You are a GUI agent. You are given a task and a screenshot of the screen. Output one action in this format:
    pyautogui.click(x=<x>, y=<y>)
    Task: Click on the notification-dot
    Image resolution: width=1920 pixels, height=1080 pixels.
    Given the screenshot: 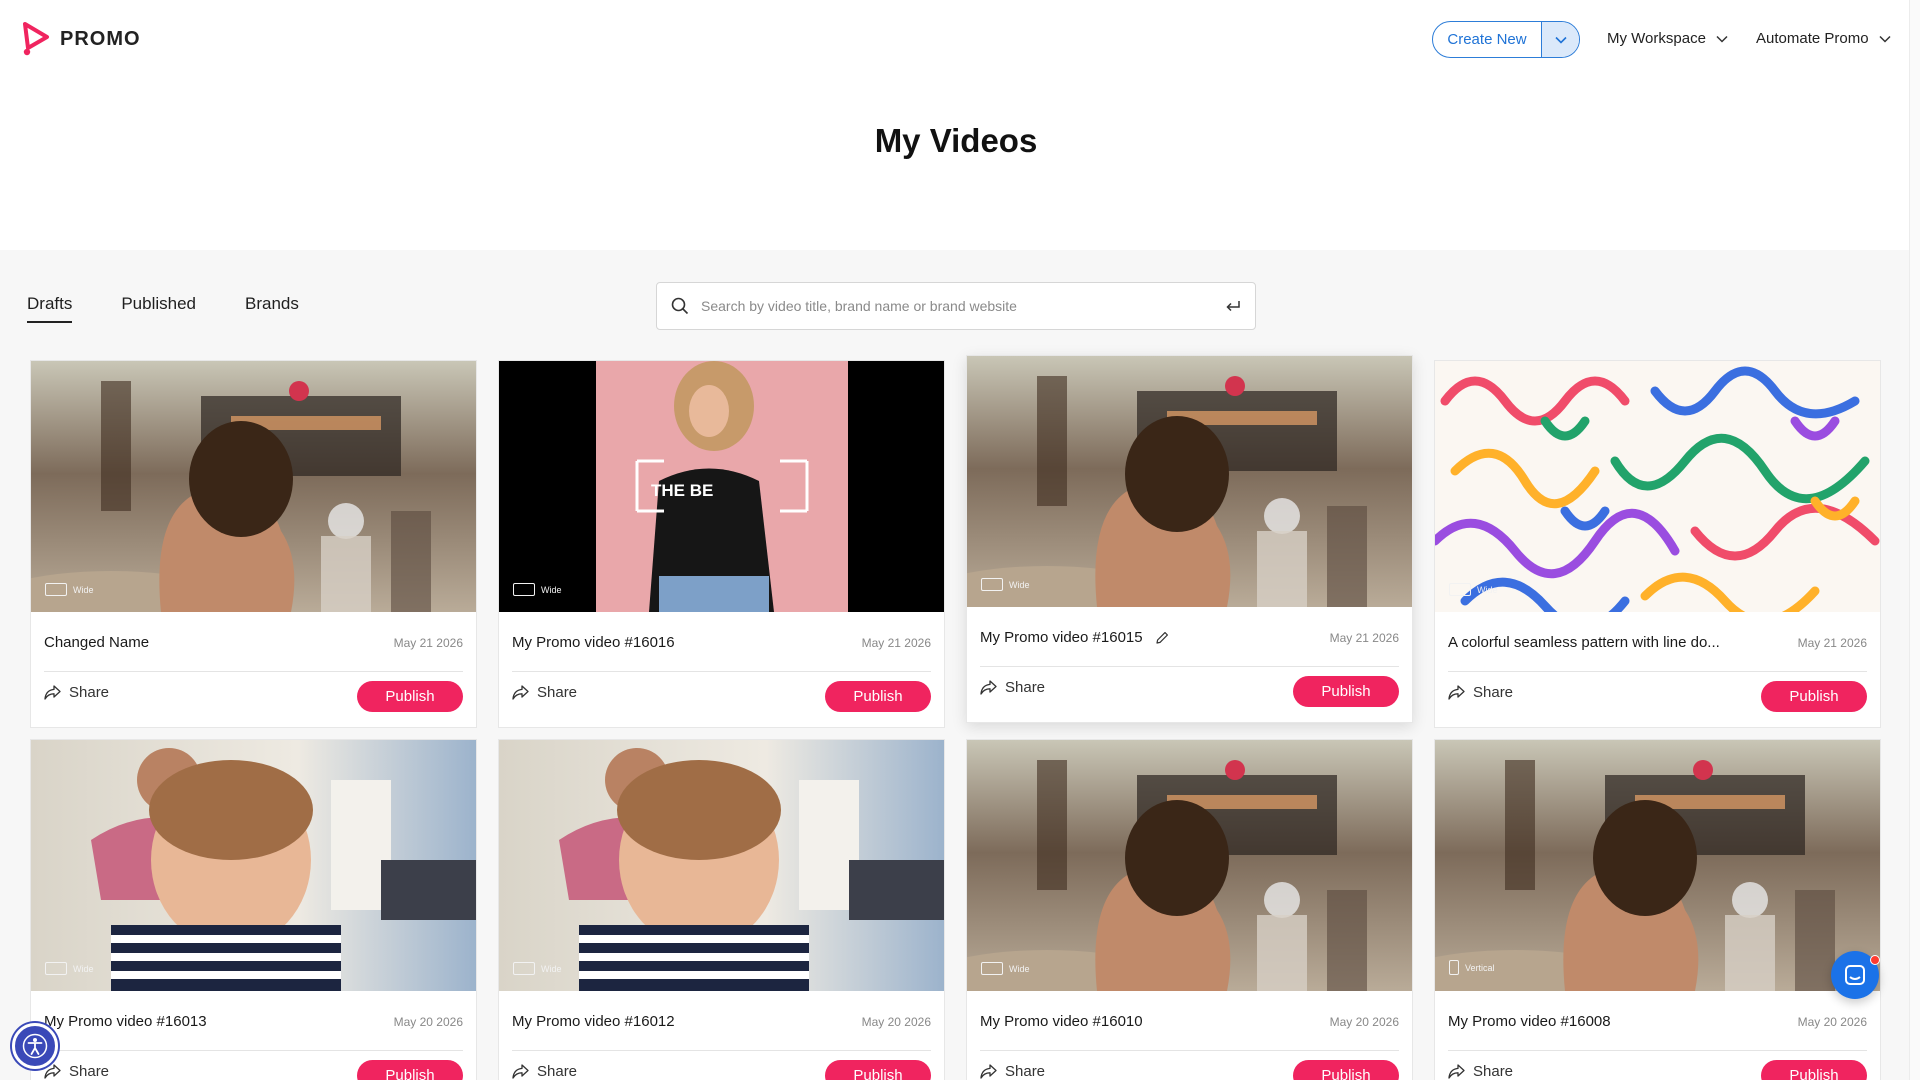 What is the action you would take?
    pyautogui.click(x=1875, y=960)
    